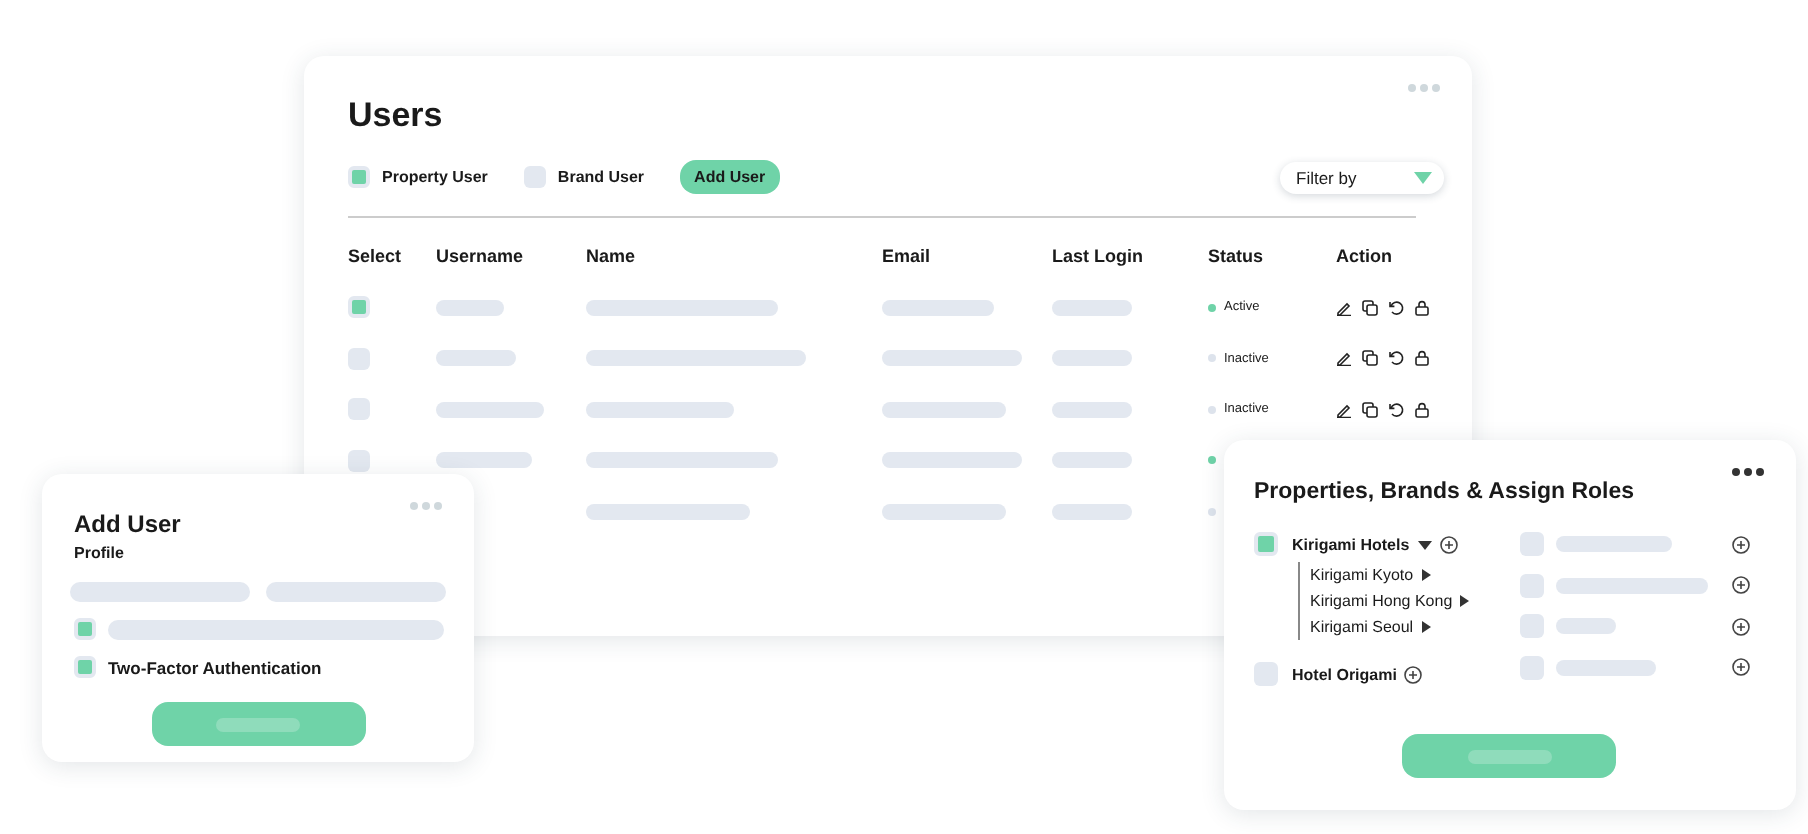 The width and height of the screenshot is (1808, 834). What do you see at coordinates (1344, 674) in the screenshot?
I see `property-name: Hotel Origami` at bounding box center [1344, 674].